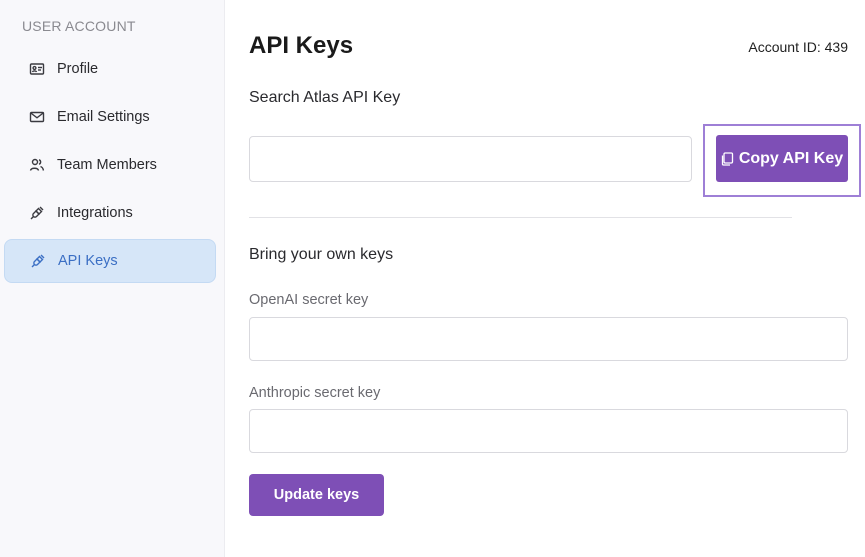 Image resolution: width=865 pixels, height=557 pixels. I want to click on anthropic-key-label: Anthropic secret key, so click(315, 393).